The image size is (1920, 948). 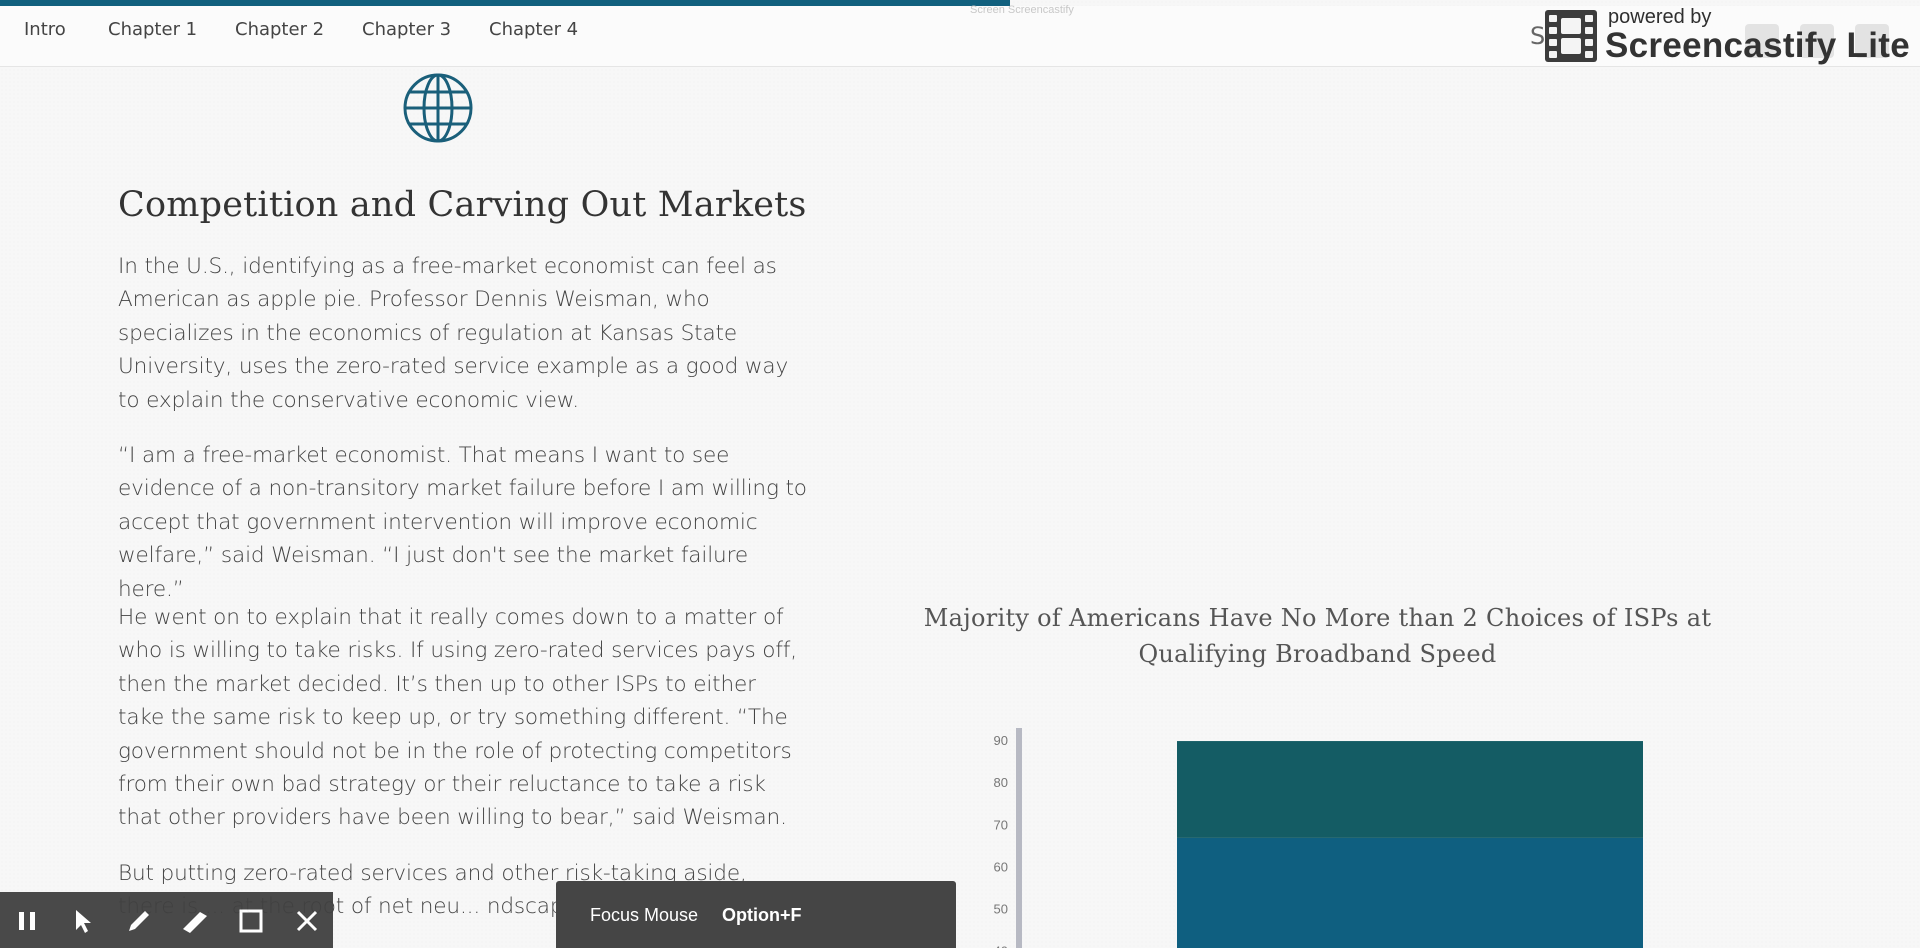 I want to click on isp-choices-chart: 40 50 60 70 80 90, so click(x=1318, y=838).